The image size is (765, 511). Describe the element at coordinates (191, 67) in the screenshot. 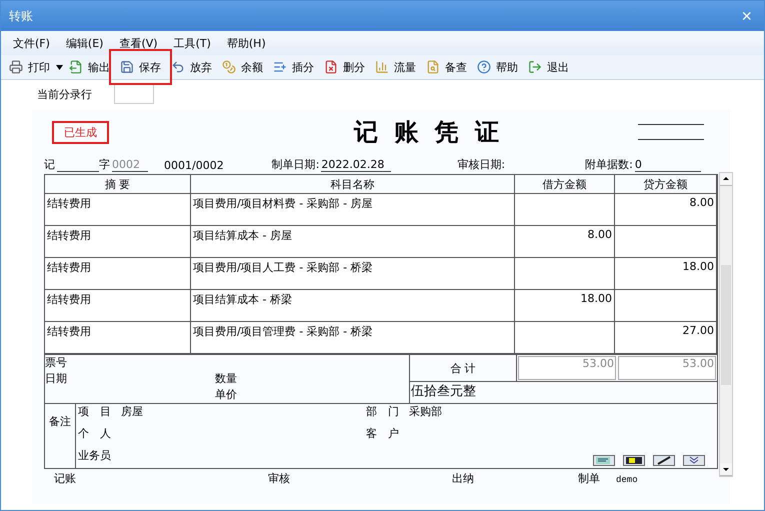

I see `toolbar-button: 放弃` at that location.